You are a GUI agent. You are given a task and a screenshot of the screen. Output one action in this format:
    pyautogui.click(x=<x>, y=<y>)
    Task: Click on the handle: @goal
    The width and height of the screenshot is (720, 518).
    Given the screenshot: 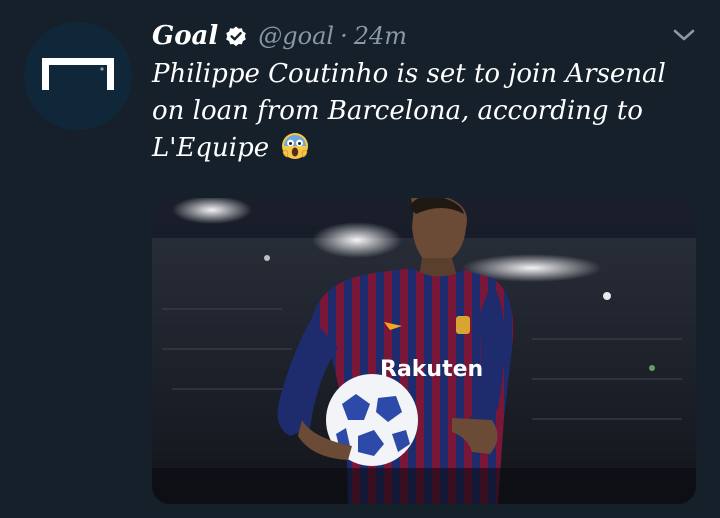 What is the action you would take?
    pyautogui.click(x=296, y=36)
    